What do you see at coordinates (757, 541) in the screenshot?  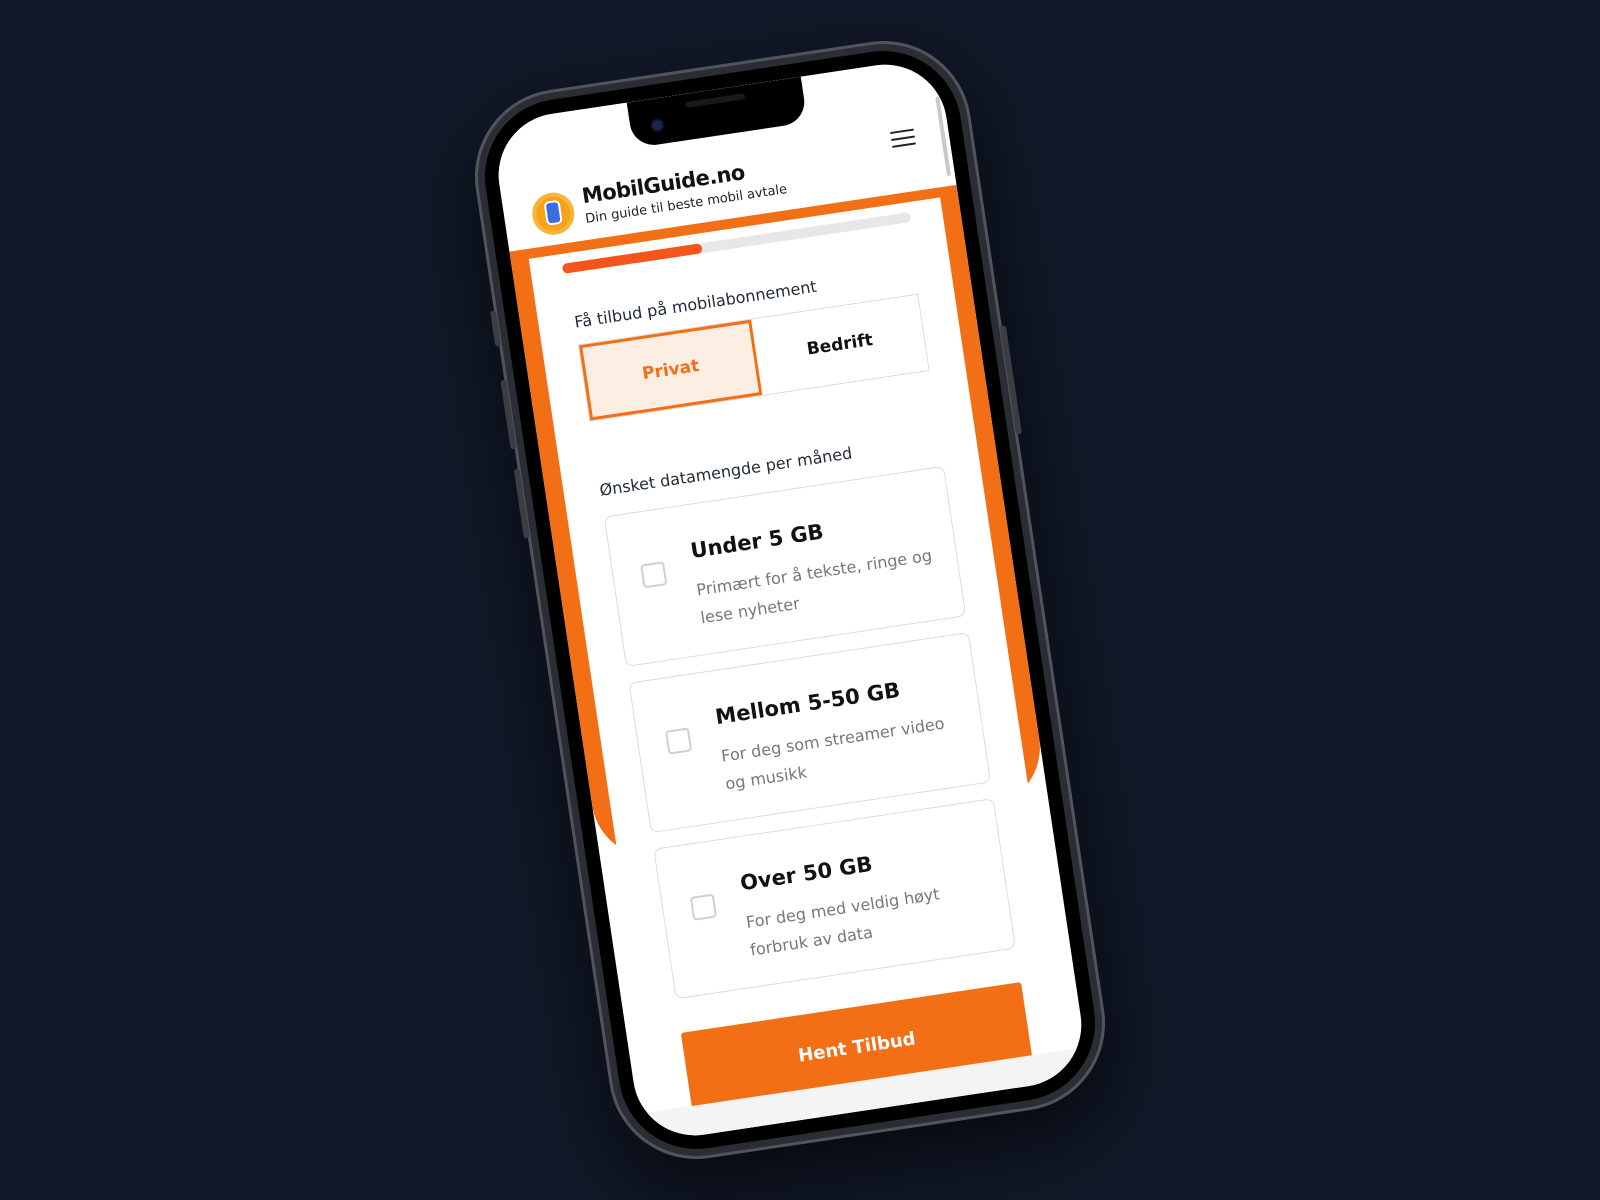 I see `option-title: Under 5 GB` at bounding box center [757, 541].